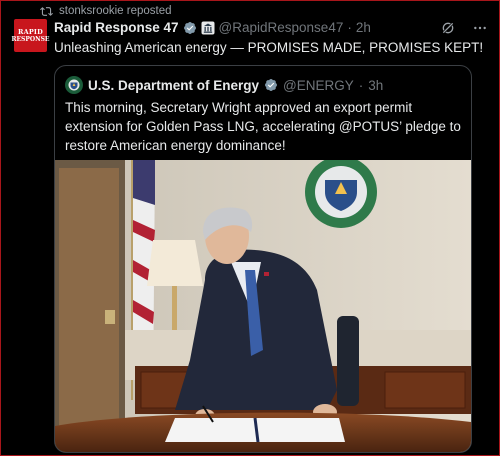 Image resolution: width=500 pixels, height=456 pixels. Describe the element at coordinates (208, 27) in the screenshot. I see `government-badge-icon` at that location.